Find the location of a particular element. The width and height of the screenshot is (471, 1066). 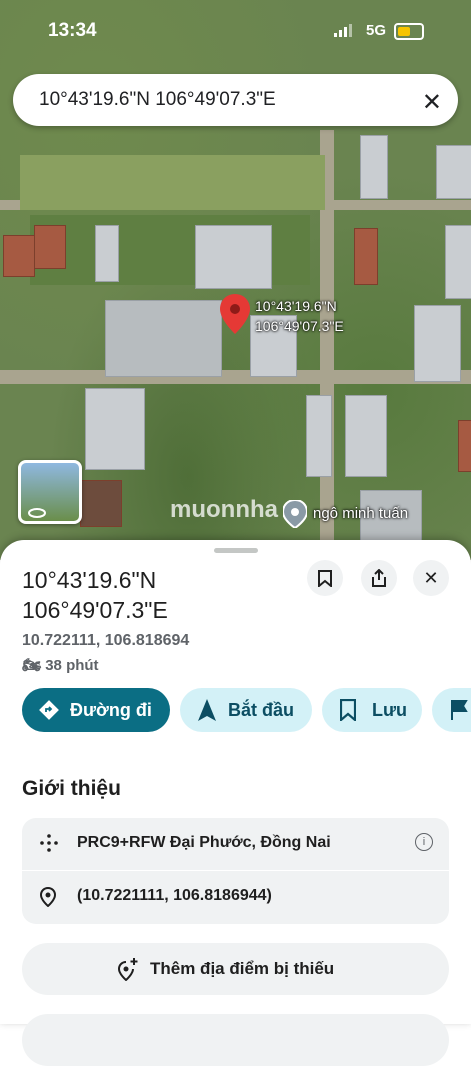

place-title: 10°43'19.6"N 106°49'07.3"E is located at coordinates (95, 595).